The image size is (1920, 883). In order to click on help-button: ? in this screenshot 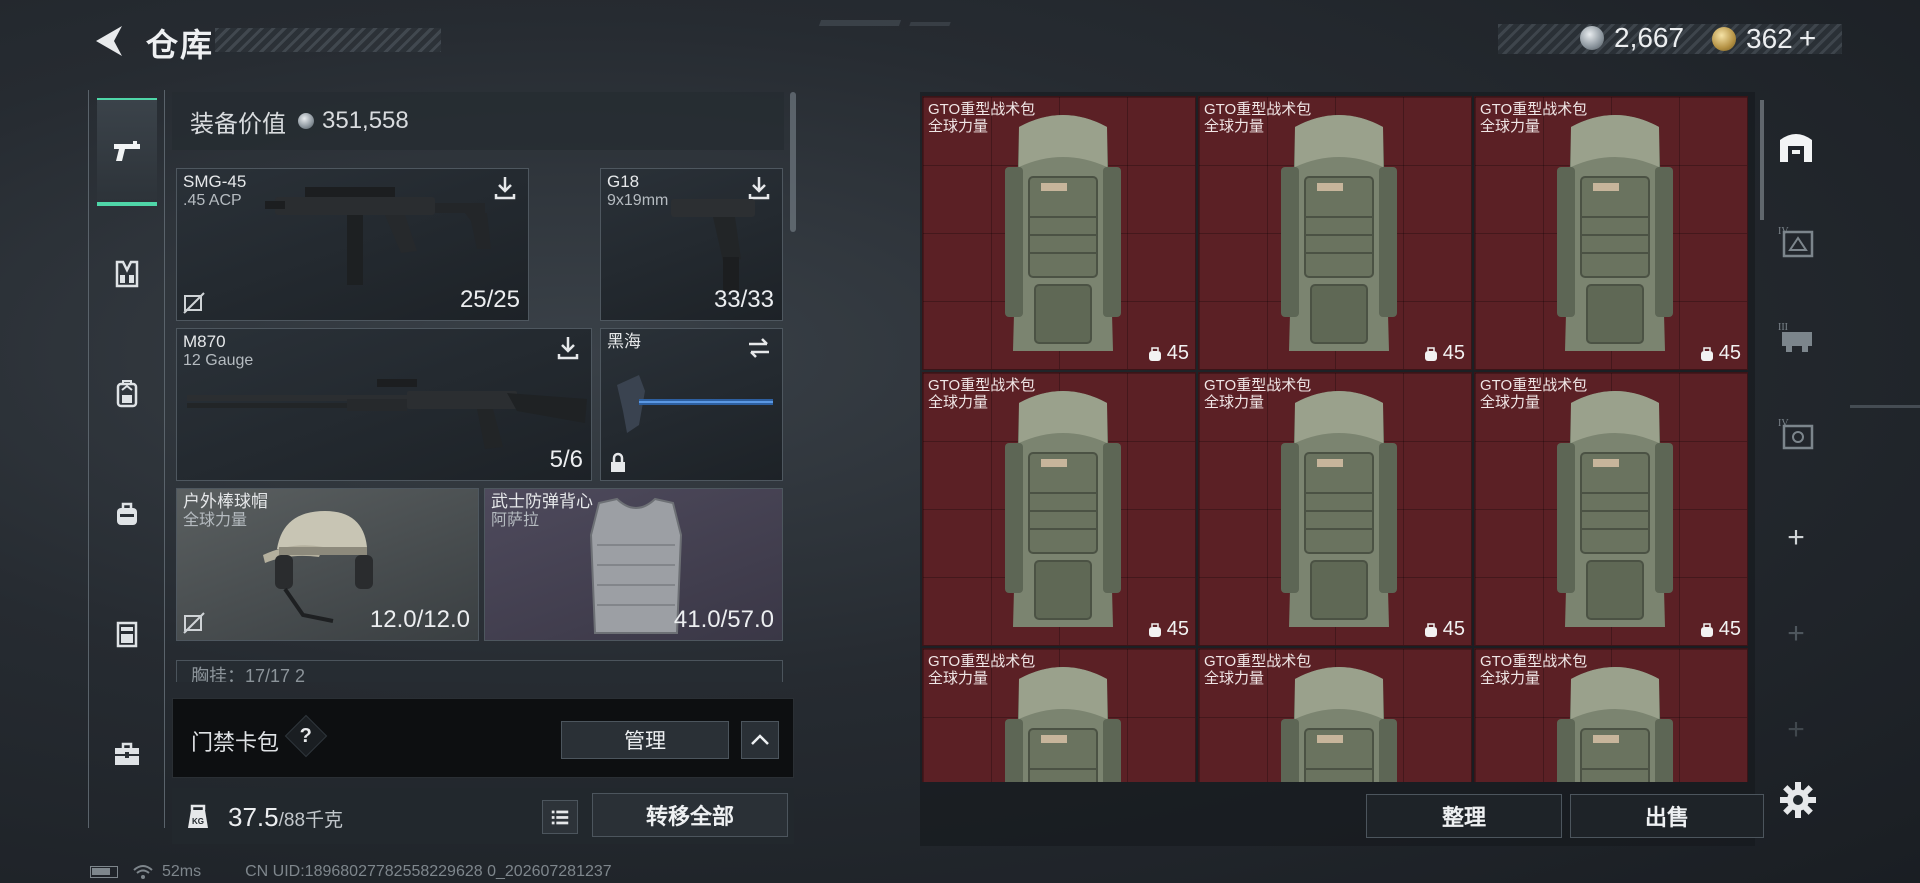, I will do `click(306, 736)`.